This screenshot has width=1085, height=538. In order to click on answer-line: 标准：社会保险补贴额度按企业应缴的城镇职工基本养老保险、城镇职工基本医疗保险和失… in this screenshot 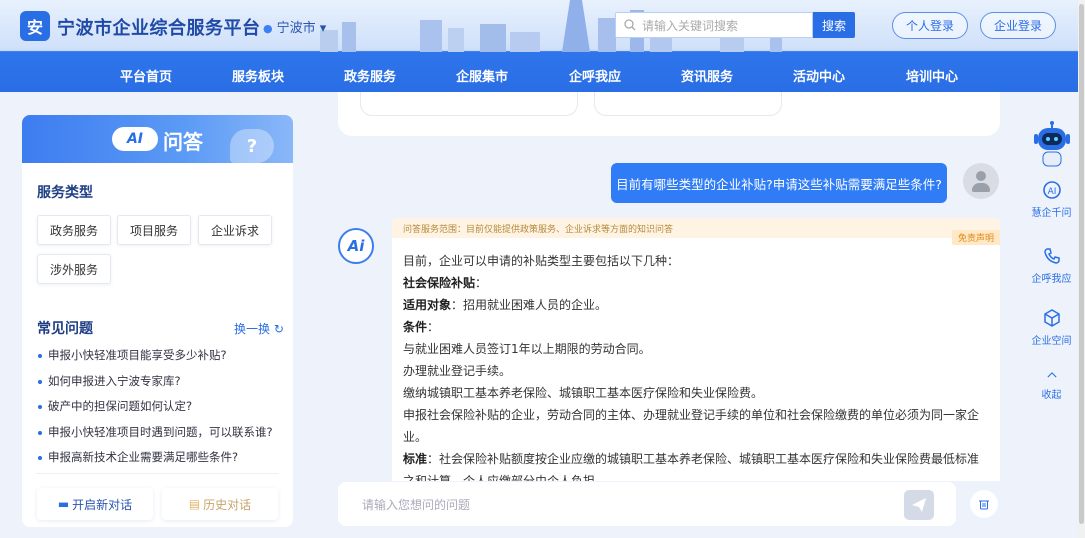, I will do `click(691, 458)`.